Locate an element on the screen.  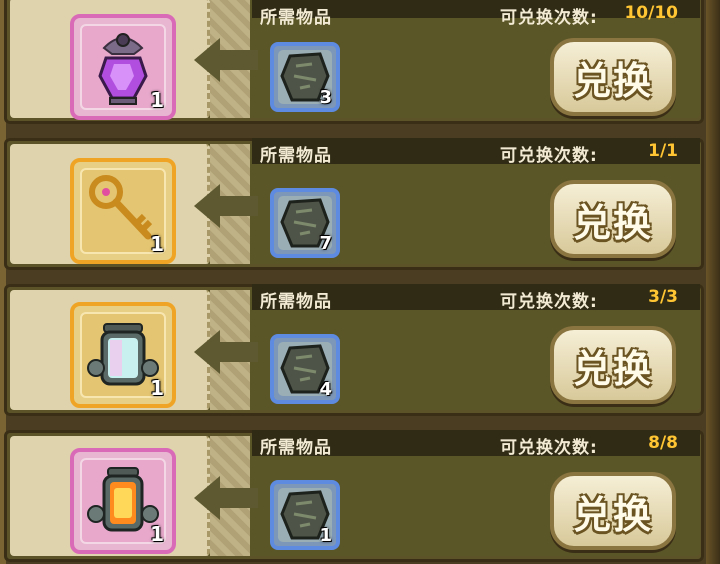
cost-quantity: 3 is located at coordinates (325, 97).